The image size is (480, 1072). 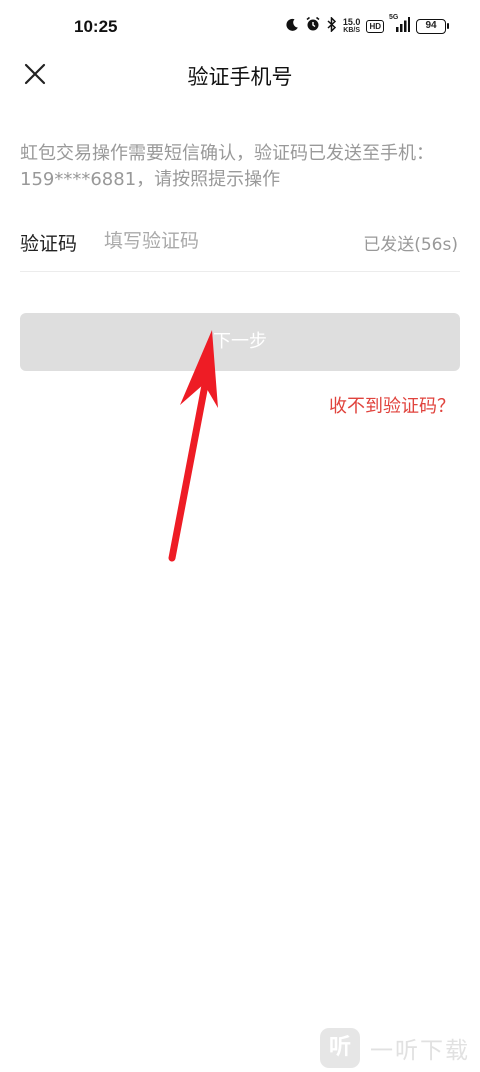 I want to click on watermark: 听 一听下载, so click(x=395, y=1048).